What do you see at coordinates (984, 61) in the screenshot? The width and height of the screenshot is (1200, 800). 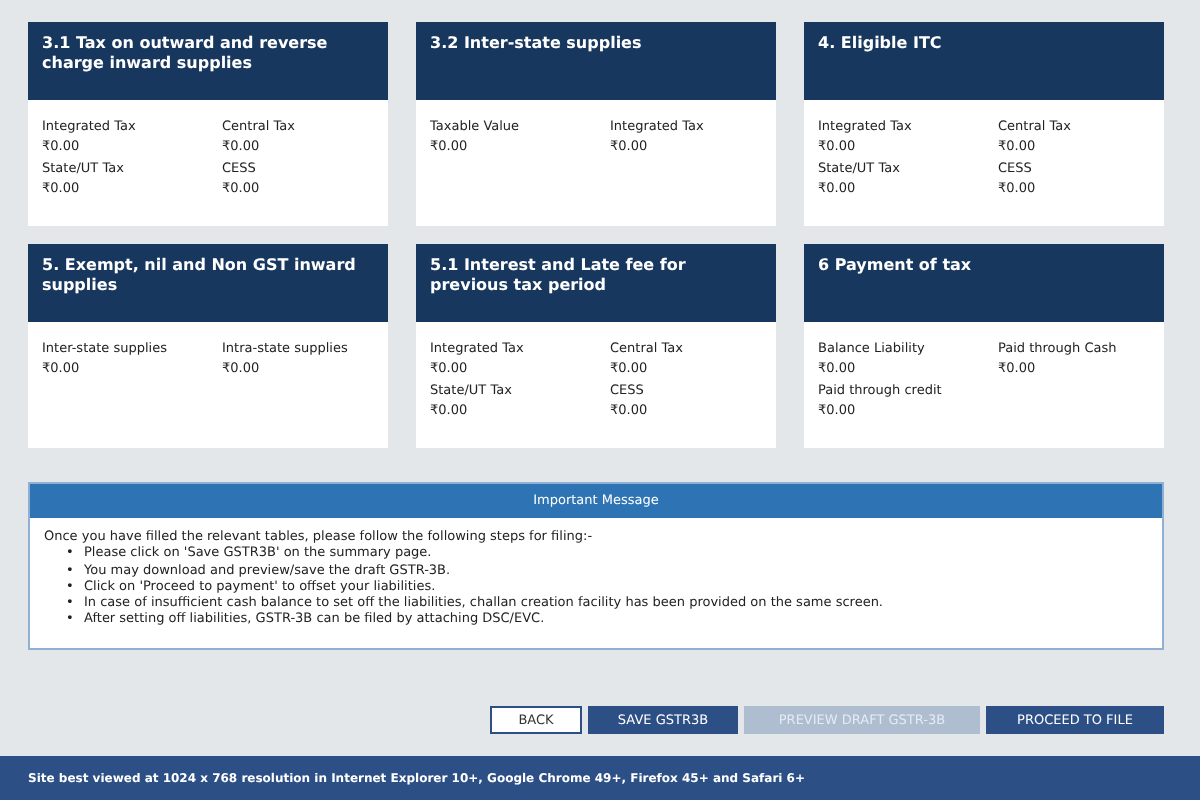 I see `card-title: 4. Eligible ITC` at bounding box center [984, 61].